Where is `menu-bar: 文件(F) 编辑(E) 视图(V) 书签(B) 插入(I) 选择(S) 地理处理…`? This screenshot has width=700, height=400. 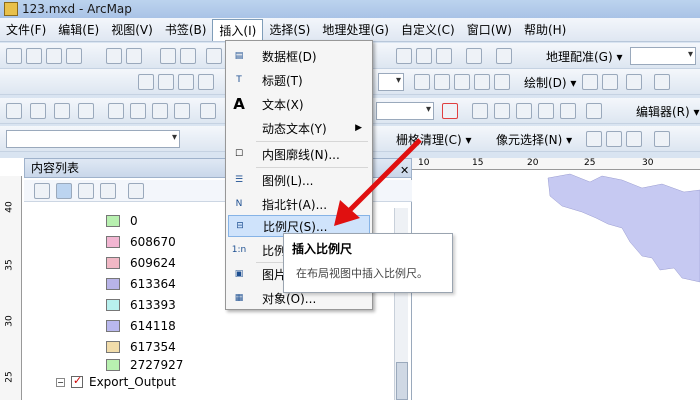
menu-bar: 文件(F) 编辑(E) 视图(V) 书签(B) 插入(I) 选择(S) 地理处理… is located at coordinates (350, 30).